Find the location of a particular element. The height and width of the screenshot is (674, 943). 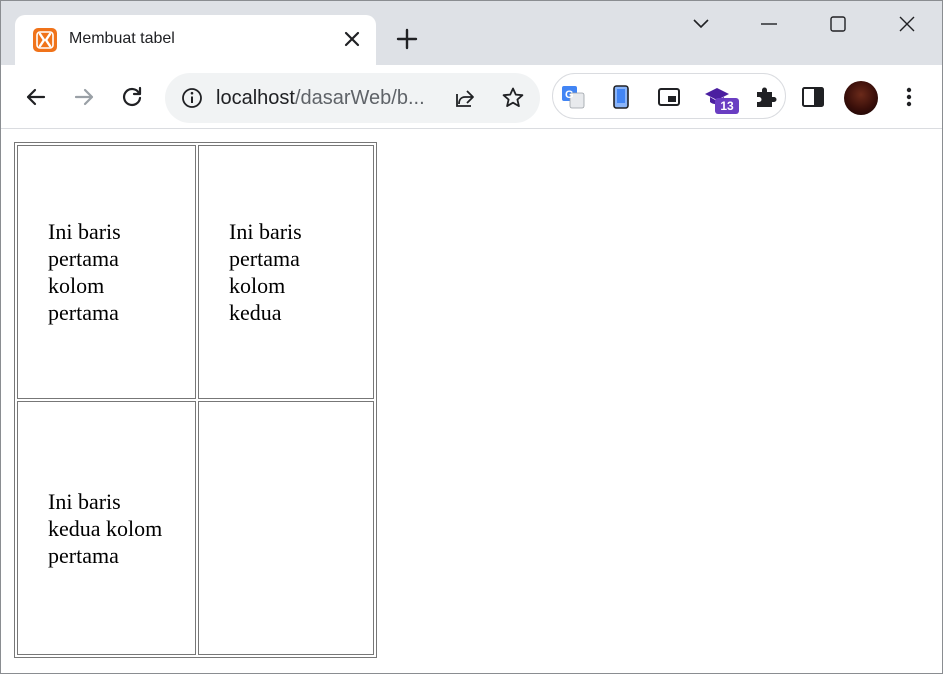

minimize-icon is located at coordinates (769, 24).